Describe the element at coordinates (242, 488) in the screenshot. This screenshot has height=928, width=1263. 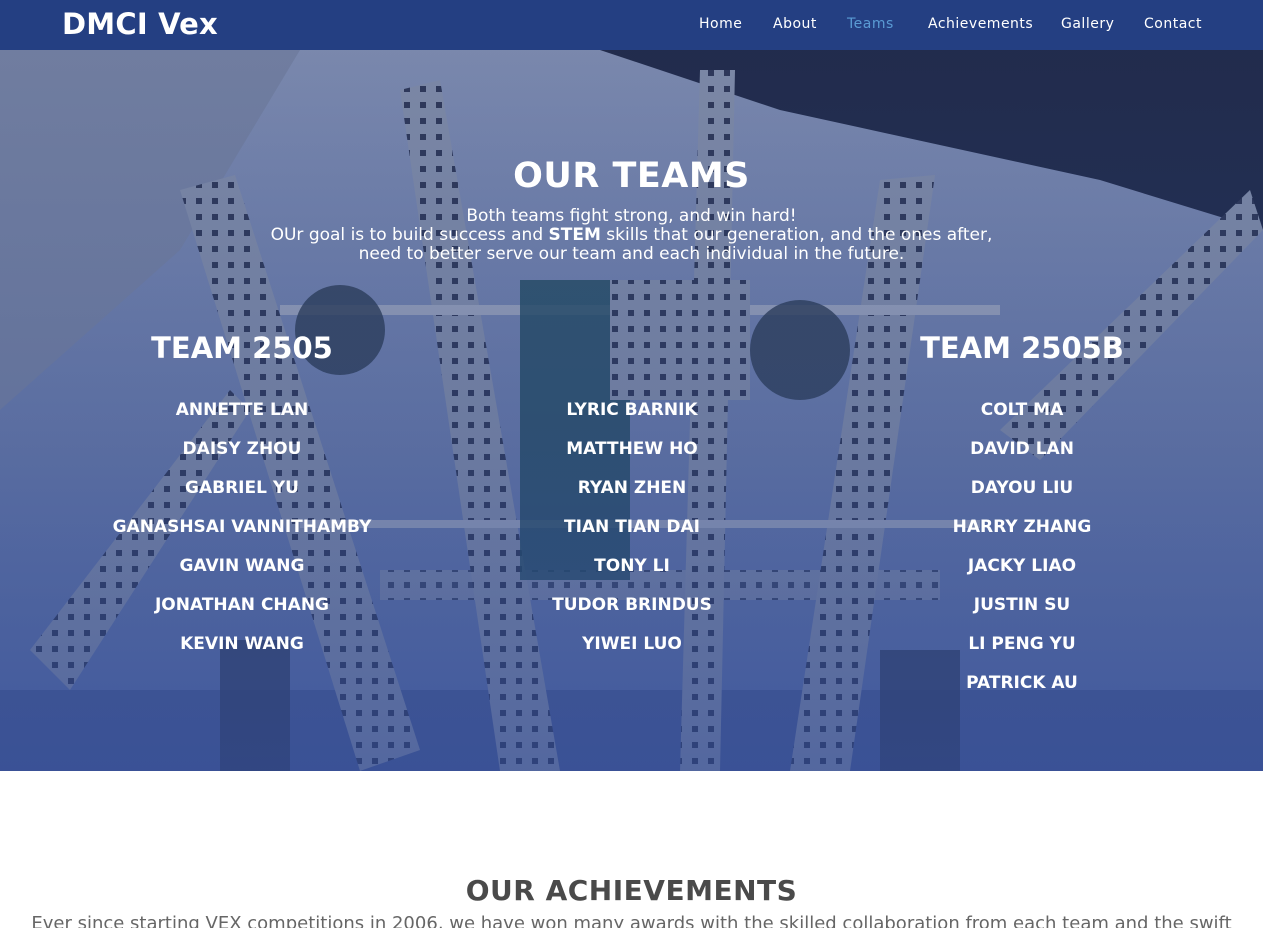
I see `member-name: GABRIEL YU` at that location.